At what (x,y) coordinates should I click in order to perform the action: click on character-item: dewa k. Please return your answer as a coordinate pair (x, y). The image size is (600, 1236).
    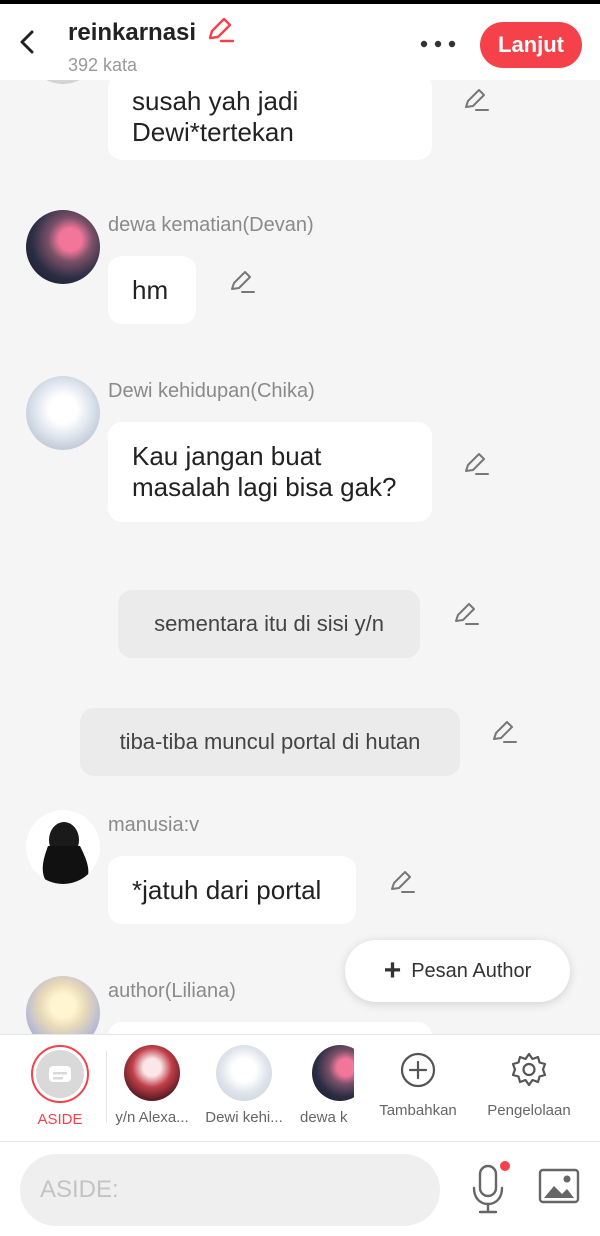
    Looking at the image, I should click on (325, 1085).